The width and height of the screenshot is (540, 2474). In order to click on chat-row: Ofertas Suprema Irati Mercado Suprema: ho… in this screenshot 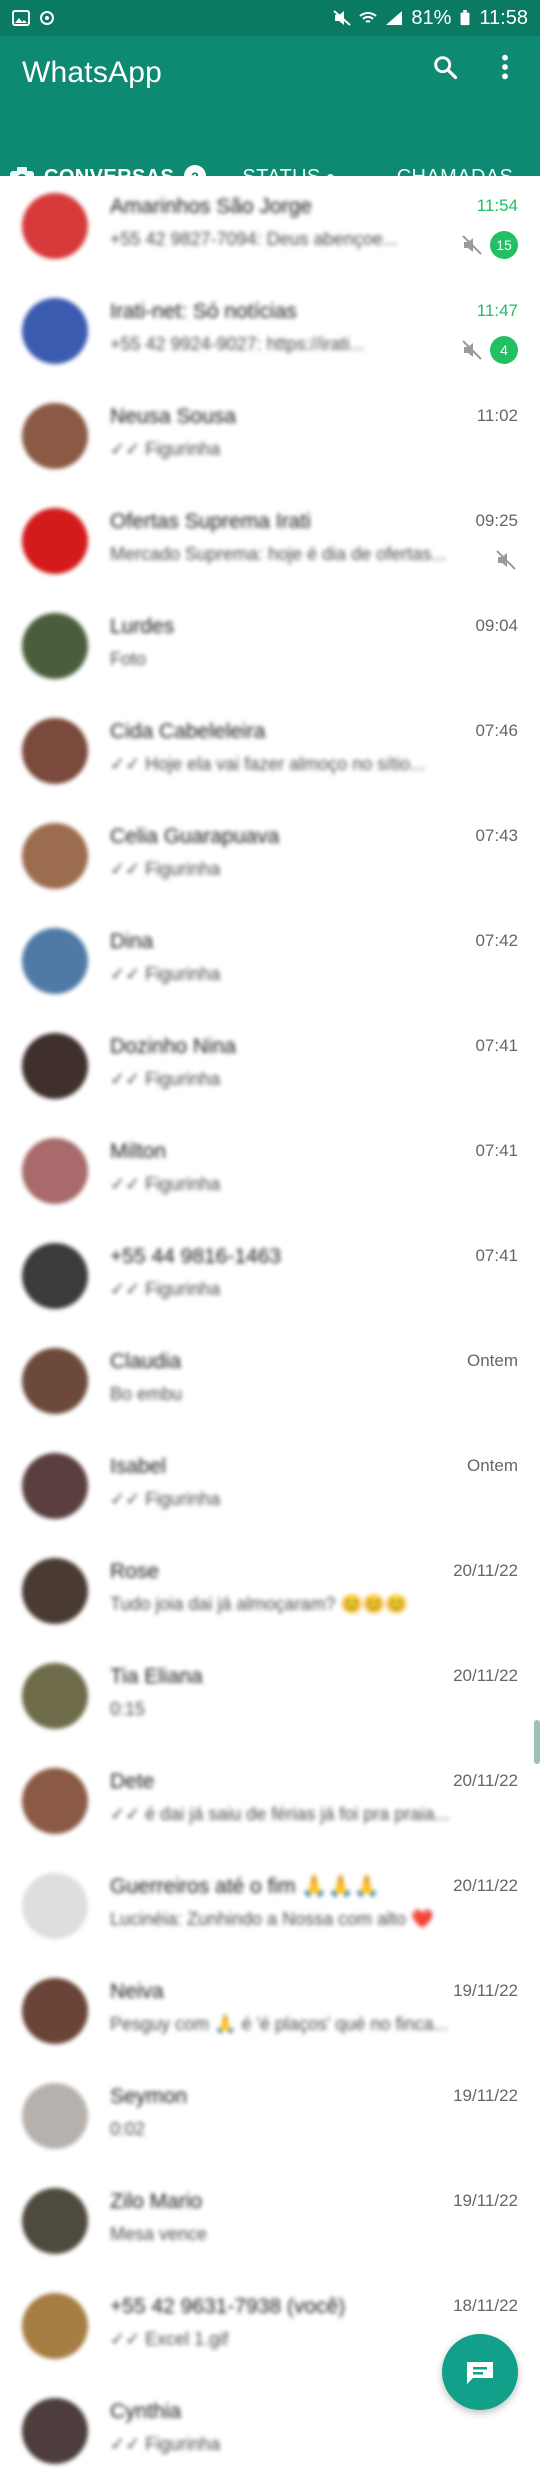, I will do `click(270, 543)`.